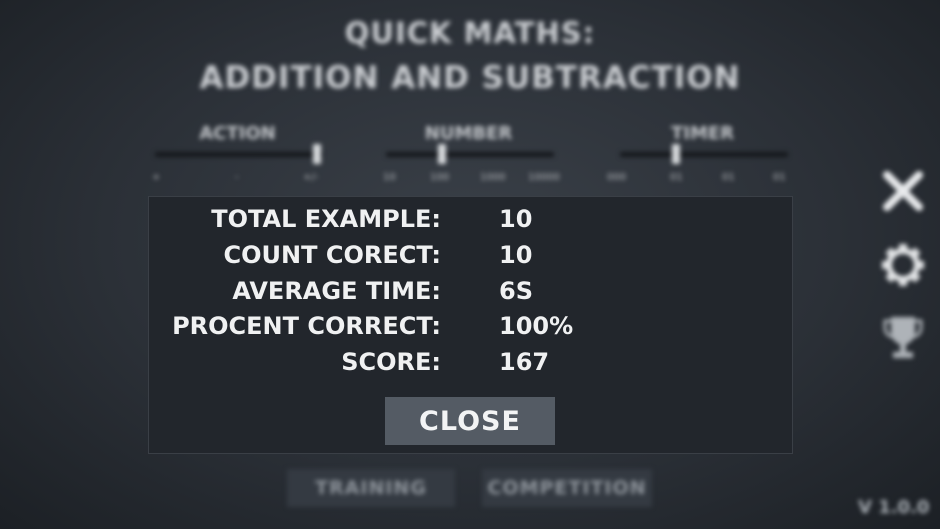 The width and height of the screenshot is (940, 529). I want to click on percent-correct-value: 100%, so click(536, 326).